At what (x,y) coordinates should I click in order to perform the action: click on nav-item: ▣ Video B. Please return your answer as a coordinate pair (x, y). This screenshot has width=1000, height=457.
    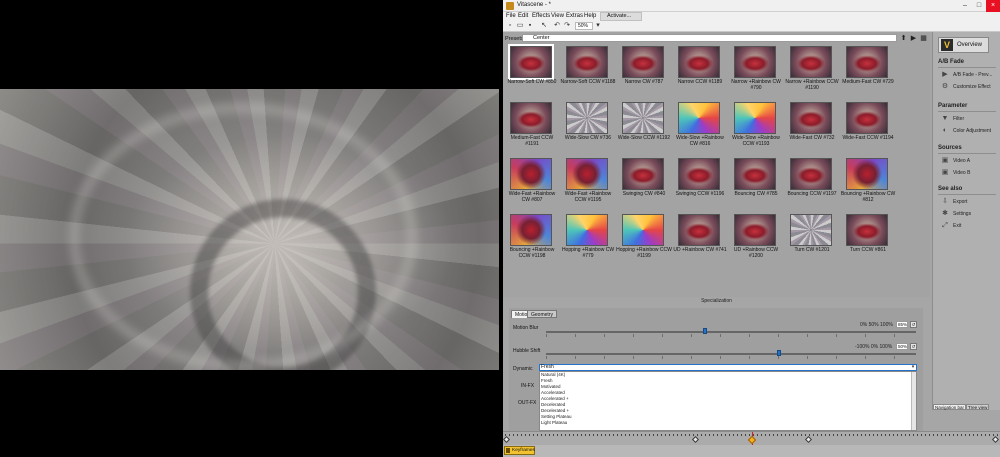
    Looking at the image, I should click on (969, 173).